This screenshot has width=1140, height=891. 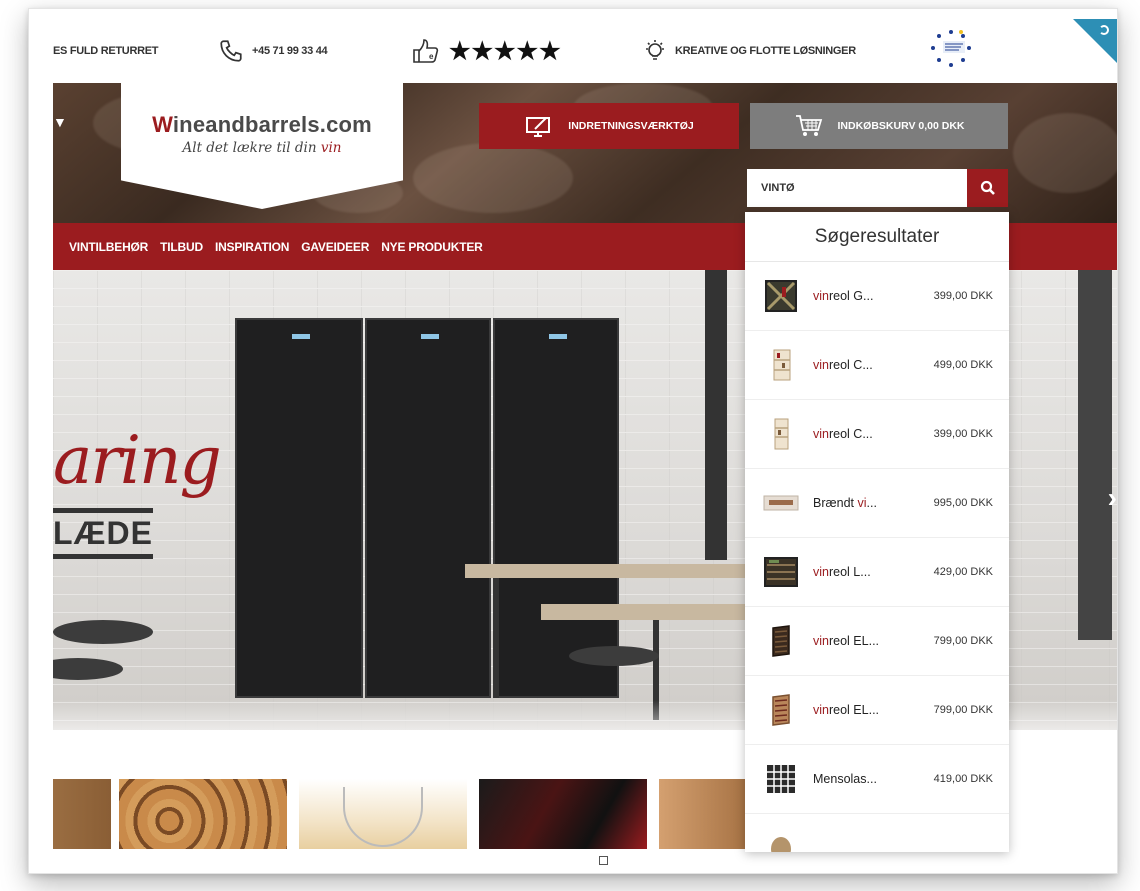 I want to click on chevron-right-icon: ›, so click(x=1112, y=498).